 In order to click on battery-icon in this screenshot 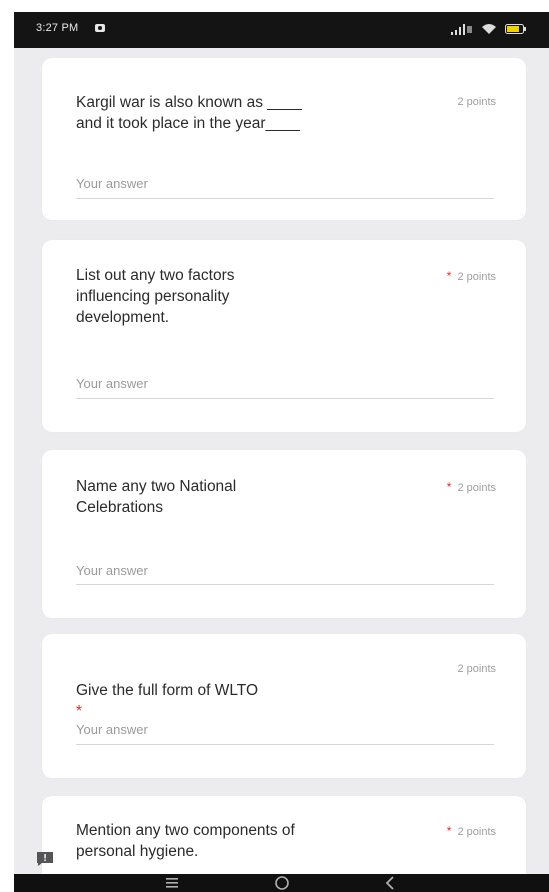, I will do `click(515, 29)`.